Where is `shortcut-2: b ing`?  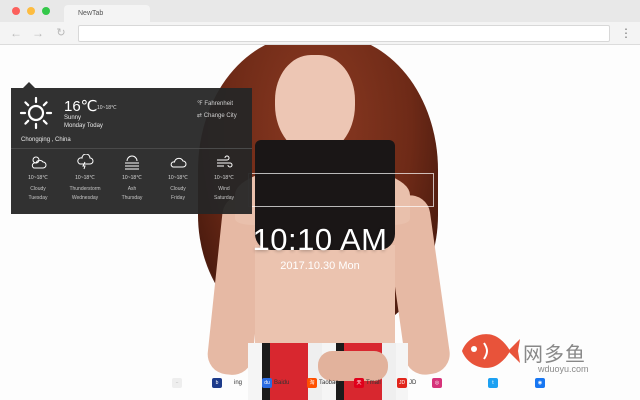
shortcut-2: b ing is located at coordinates (227, 383).